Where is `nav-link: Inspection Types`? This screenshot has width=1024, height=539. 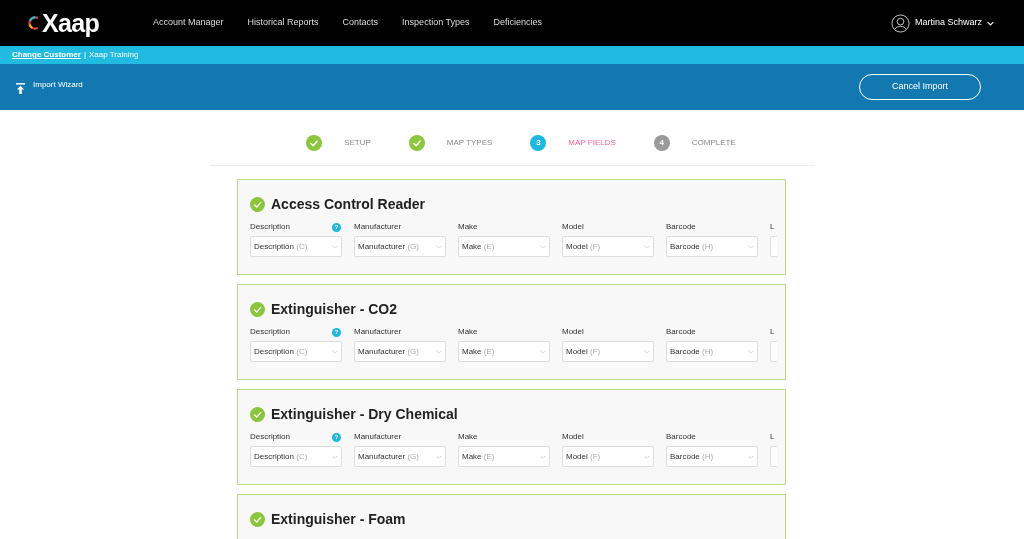 nav-link: Inspection Types is located at coordinates (436, 23).